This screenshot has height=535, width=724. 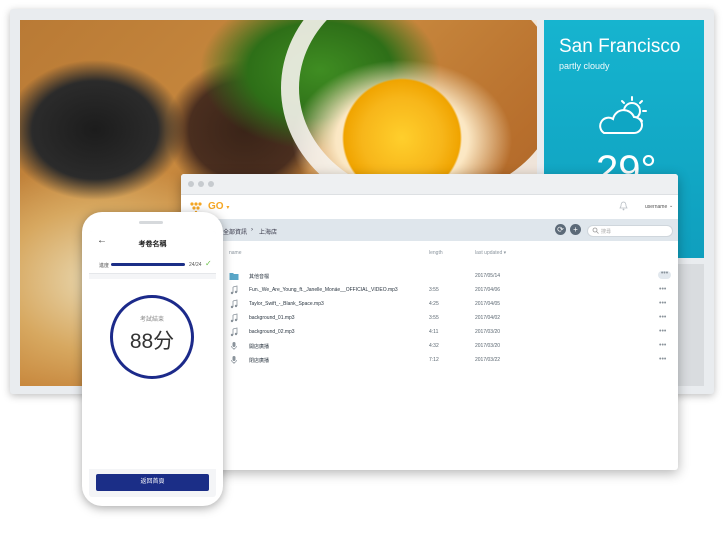 I want to click on username: username, so click(x=656, y=207).